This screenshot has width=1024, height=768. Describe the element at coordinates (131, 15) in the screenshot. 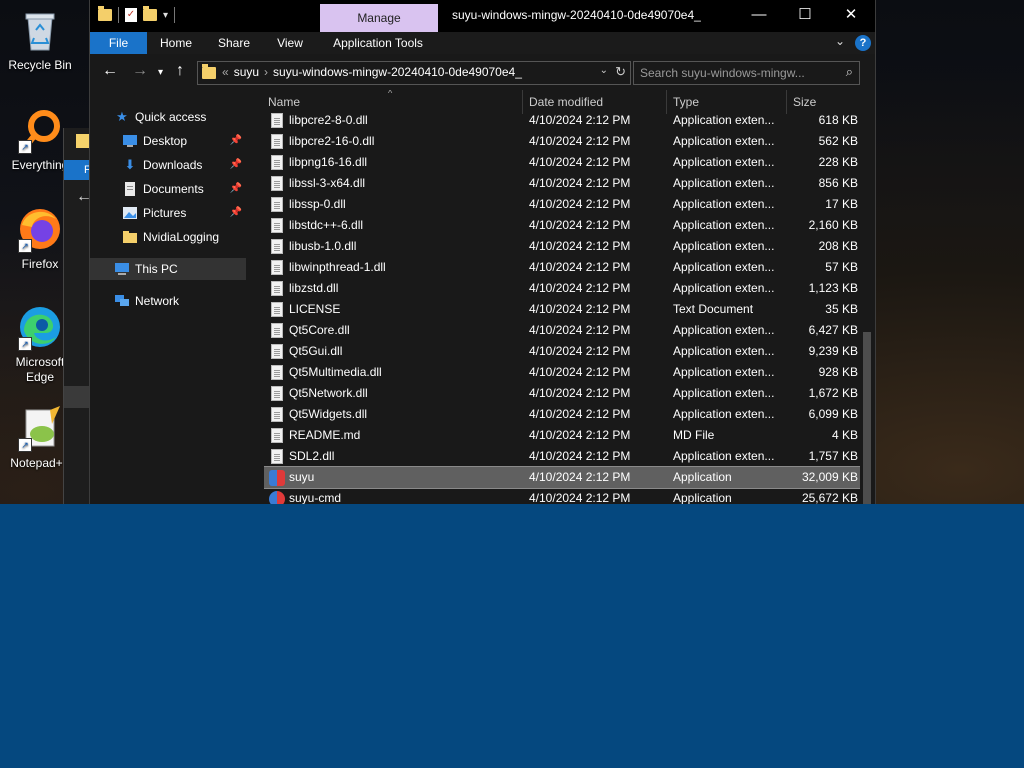

I see `properties-icon: ✓` at that location.